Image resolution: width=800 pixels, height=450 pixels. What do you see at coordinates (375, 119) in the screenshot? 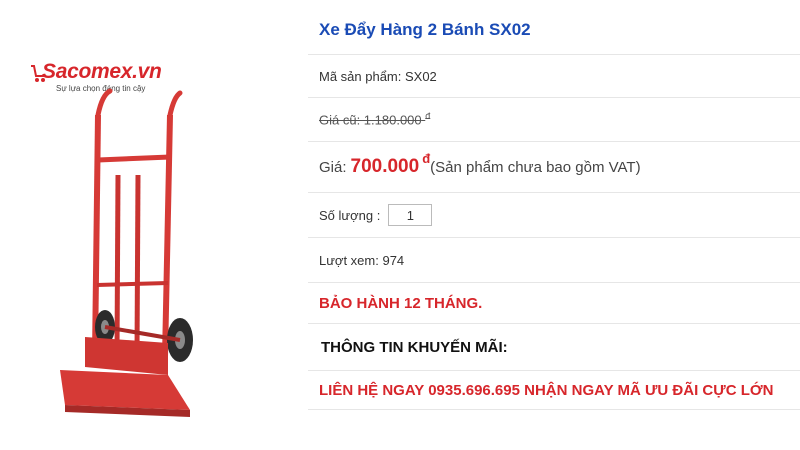
I see `old-price: Giá cũ: 1.180.000 đ` at bounding box center [375, 119].